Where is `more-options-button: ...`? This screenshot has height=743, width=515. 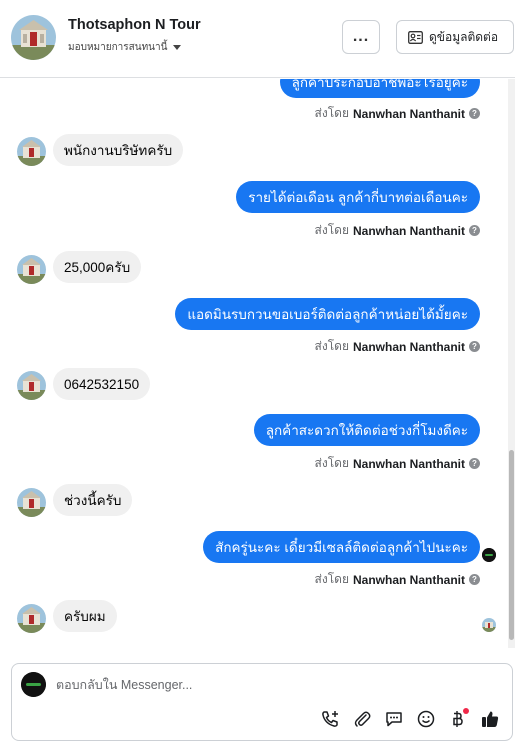
more-options-button: ... is located at coordinates (361, 37).